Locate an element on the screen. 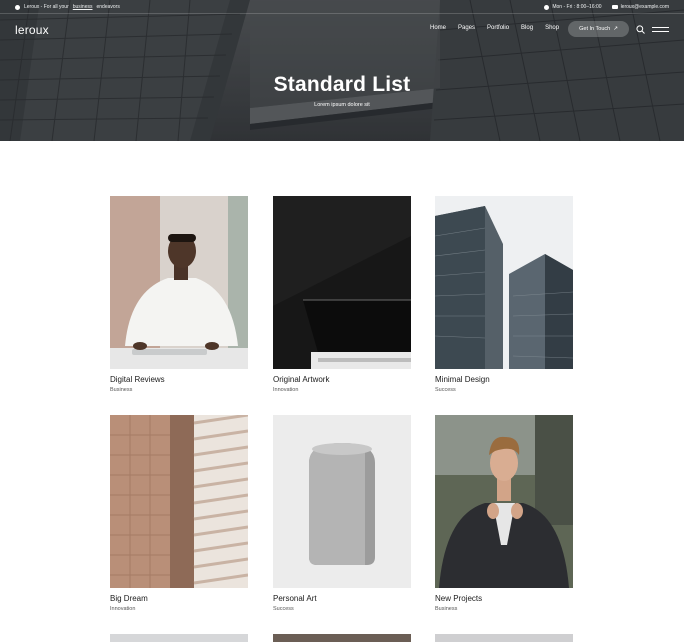  nav-item-home: Home is located at coordinates (438, 28).